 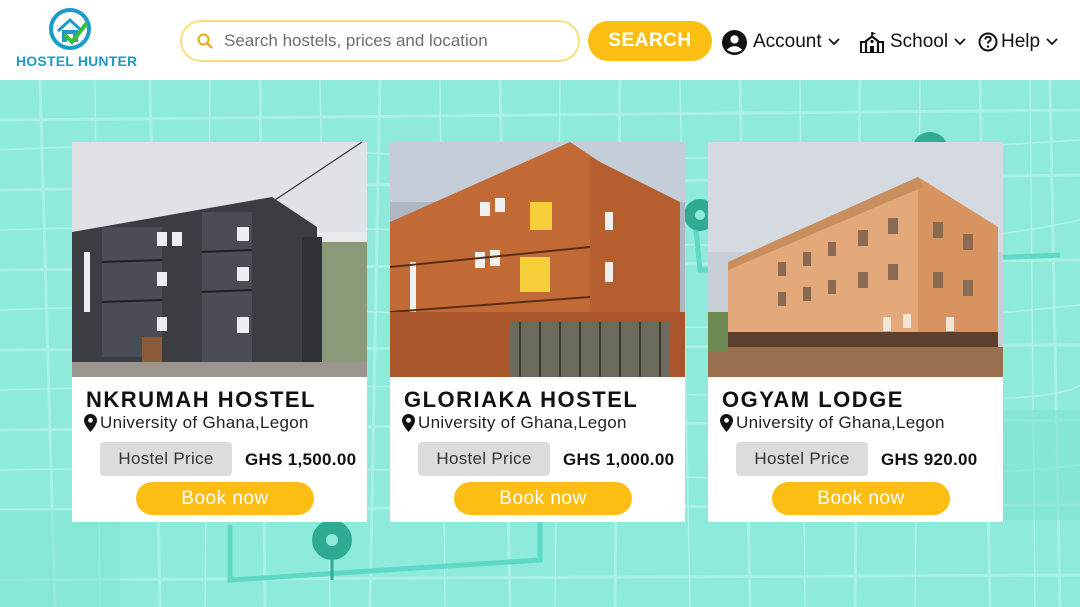 What do you see at coordinates (988, 42) in the screenshot?
I see `help-circle-icon` at bounding box center [988, 42].